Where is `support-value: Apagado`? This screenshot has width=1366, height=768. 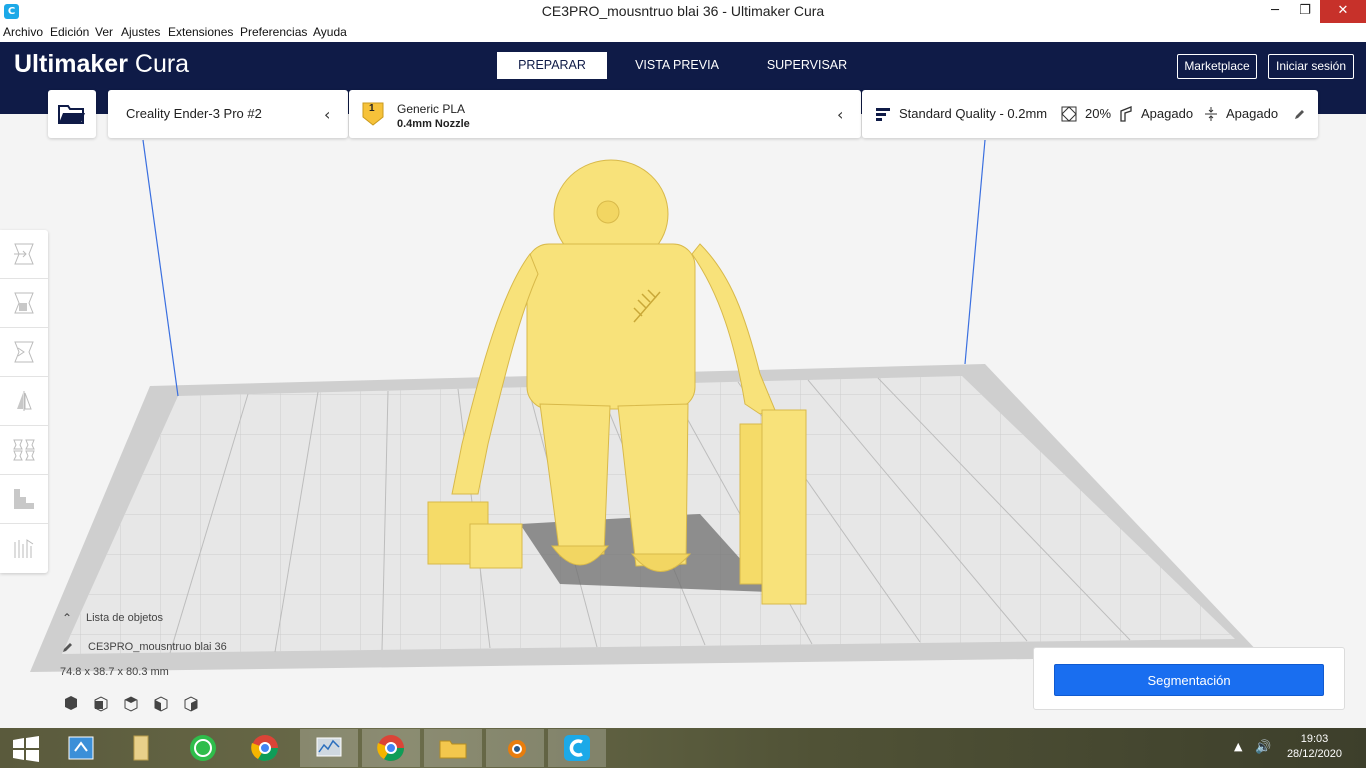
support-value: Apagado is located at coordinates (1167, 113).